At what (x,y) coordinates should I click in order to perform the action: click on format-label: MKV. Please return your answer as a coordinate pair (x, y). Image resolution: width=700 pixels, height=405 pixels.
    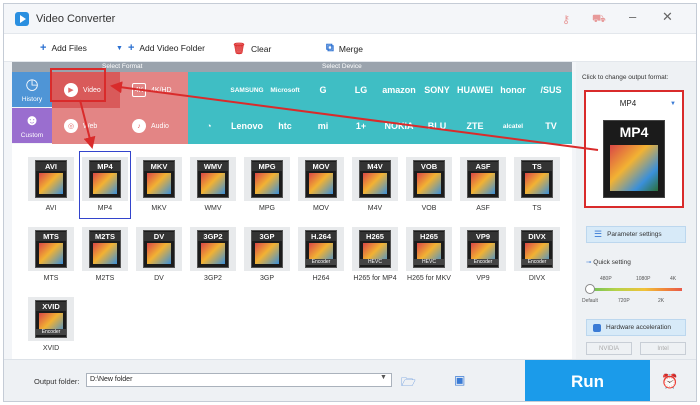
    Looking at the image, I should click on (159, 208).